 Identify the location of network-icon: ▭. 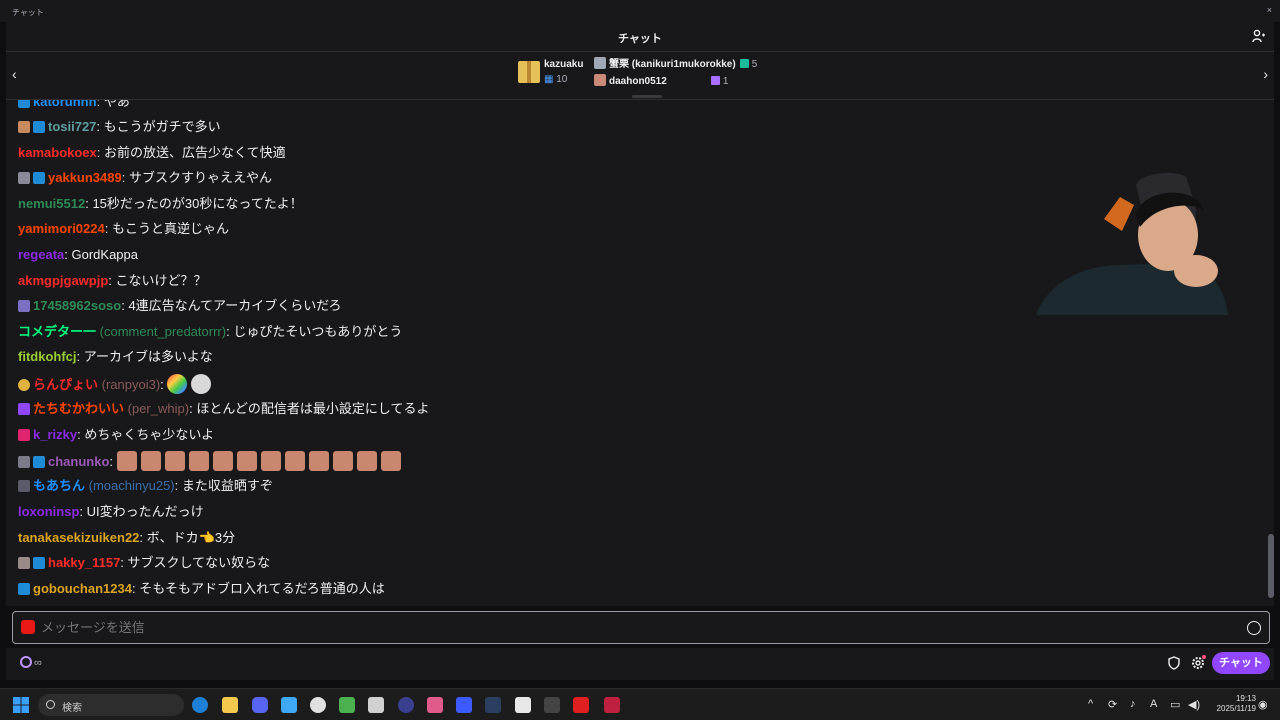
(1175, 704).